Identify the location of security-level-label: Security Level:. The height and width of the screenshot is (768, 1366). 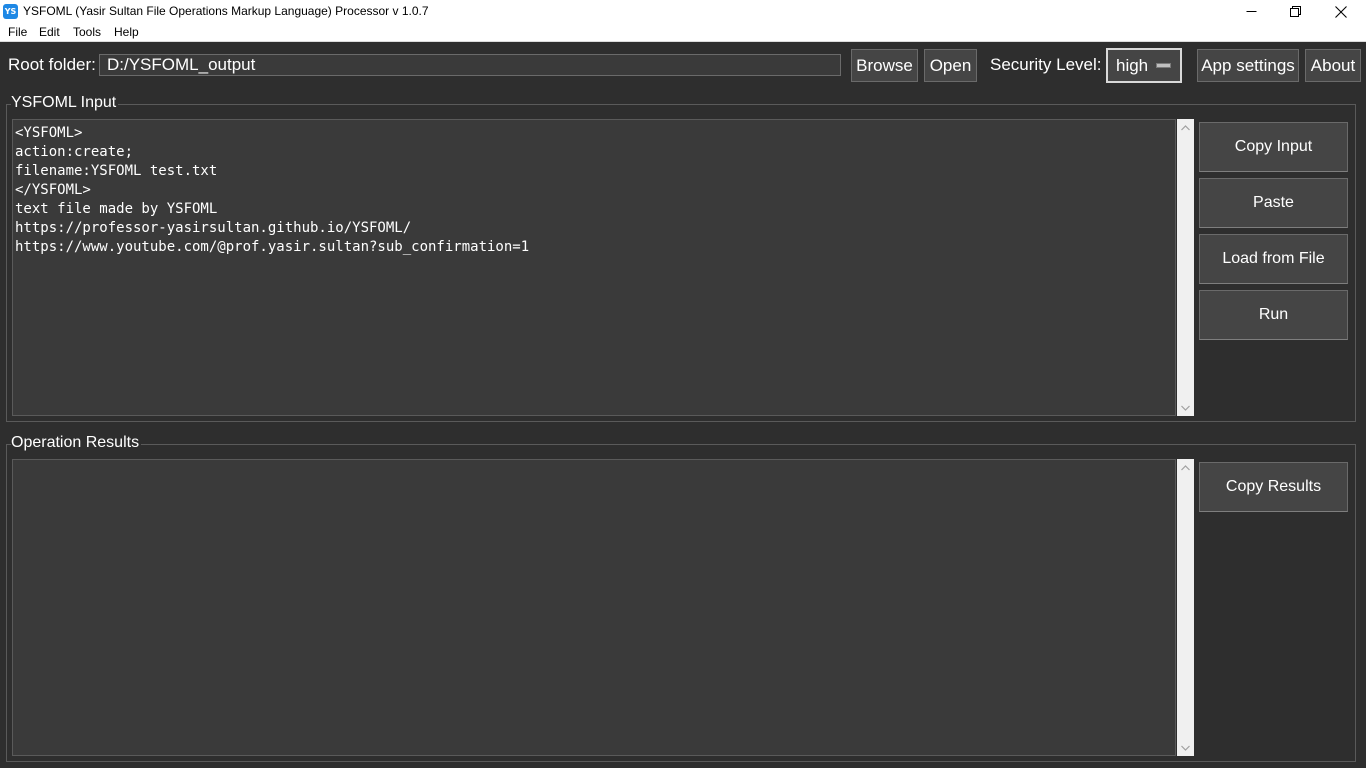
(1046, 64).